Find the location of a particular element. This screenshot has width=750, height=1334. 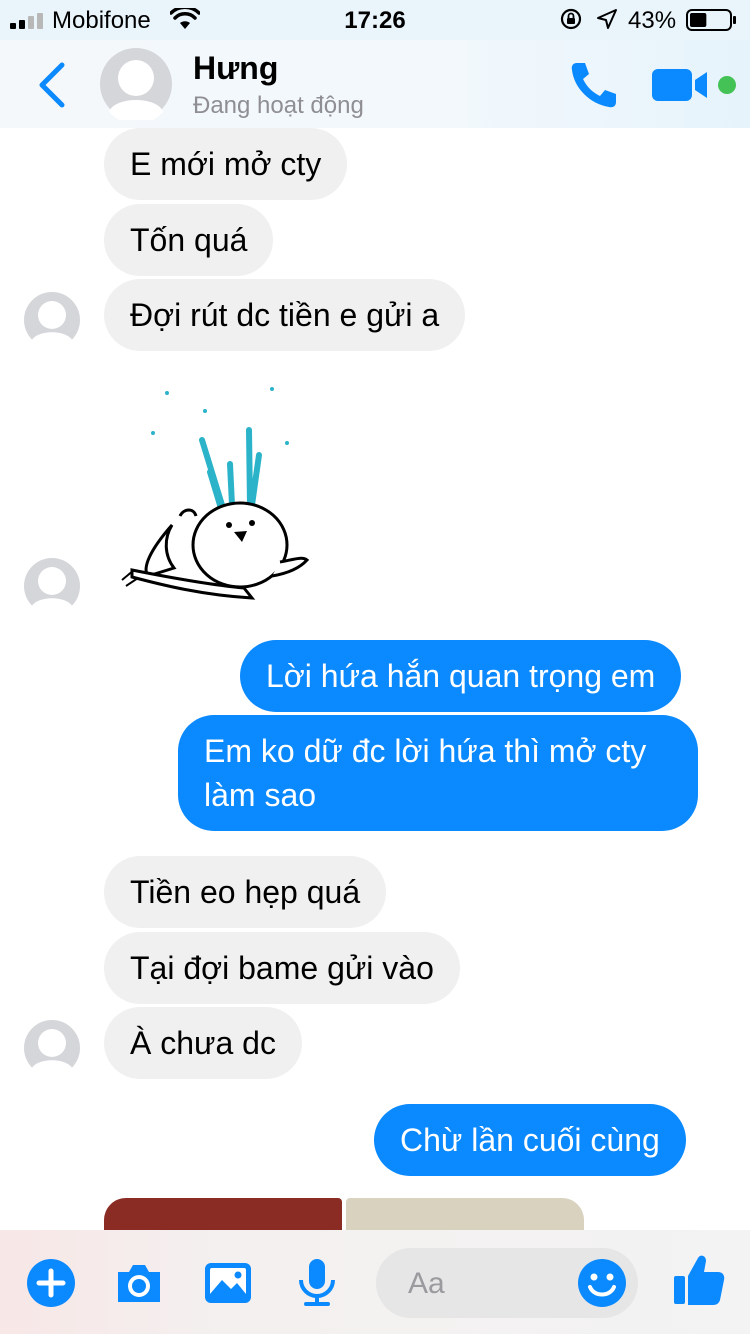

message-bubble: À chưa dc is located at coordinates (203, 1043).